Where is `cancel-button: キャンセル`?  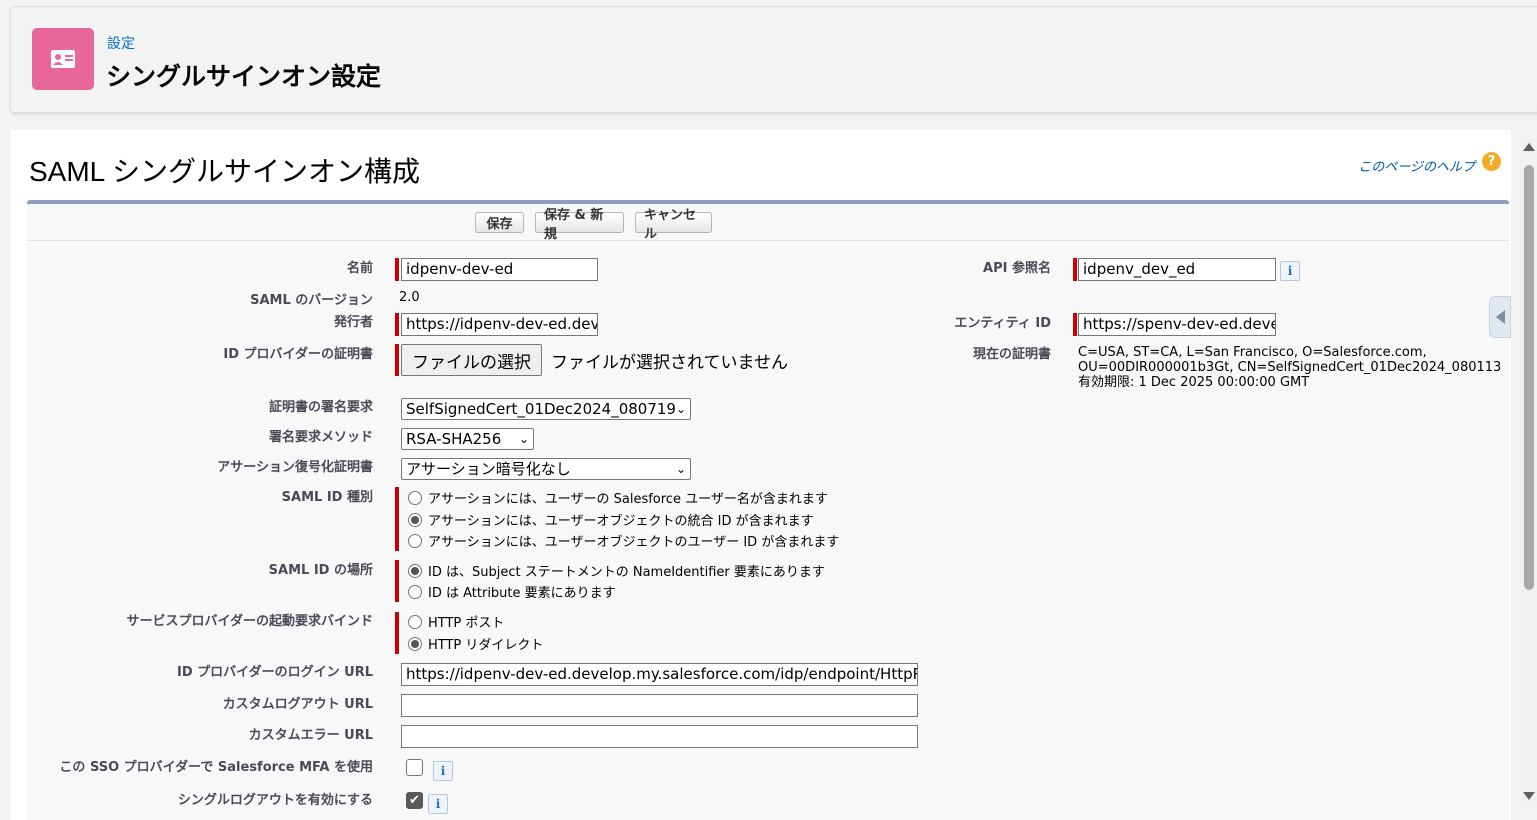 cancel-button: キャンセル is located at coordinates (673, 225).